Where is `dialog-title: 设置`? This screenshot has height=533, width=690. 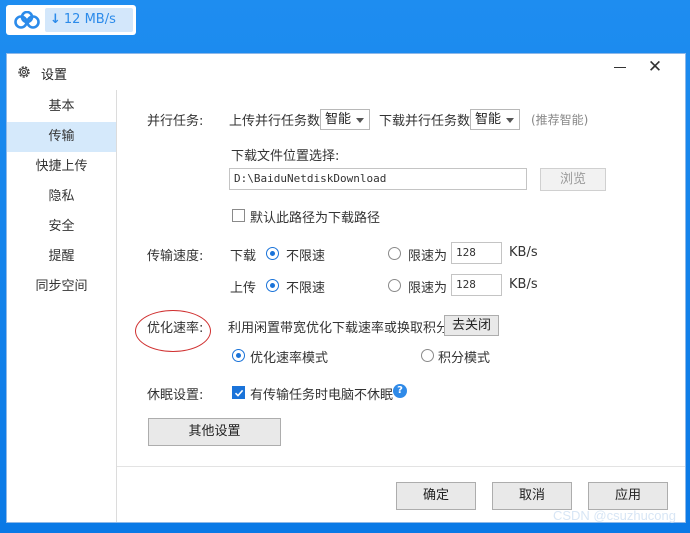
dialog-title: 设置 is located at coordinates (54, 75).